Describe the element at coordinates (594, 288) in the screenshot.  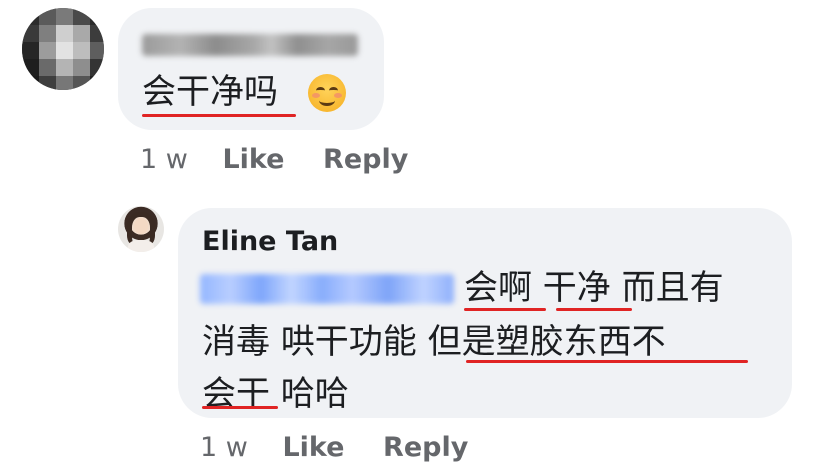
I see `comment-text-line-1: 会啊 干净 而且有` at that location.